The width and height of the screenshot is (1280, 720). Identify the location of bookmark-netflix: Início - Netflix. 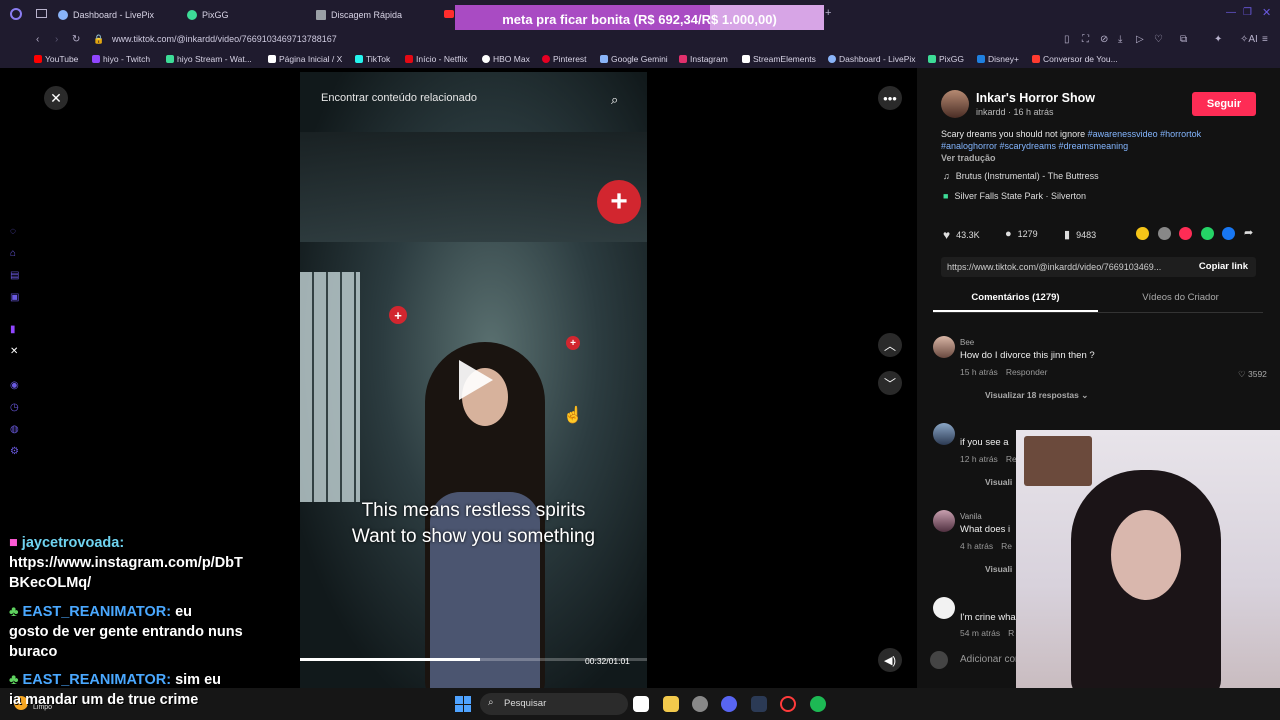
(436, 59).